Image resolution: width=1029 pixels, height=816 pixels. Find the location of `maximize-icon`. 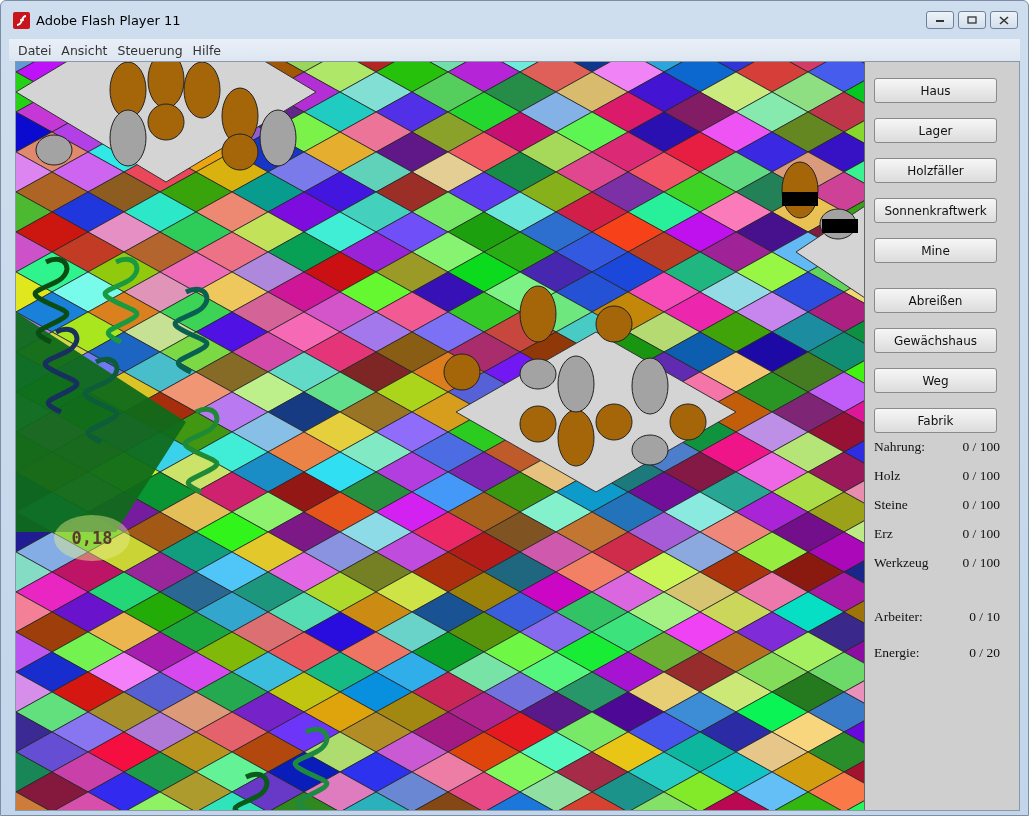

maximize-icon is located at coordinates (972, 20).